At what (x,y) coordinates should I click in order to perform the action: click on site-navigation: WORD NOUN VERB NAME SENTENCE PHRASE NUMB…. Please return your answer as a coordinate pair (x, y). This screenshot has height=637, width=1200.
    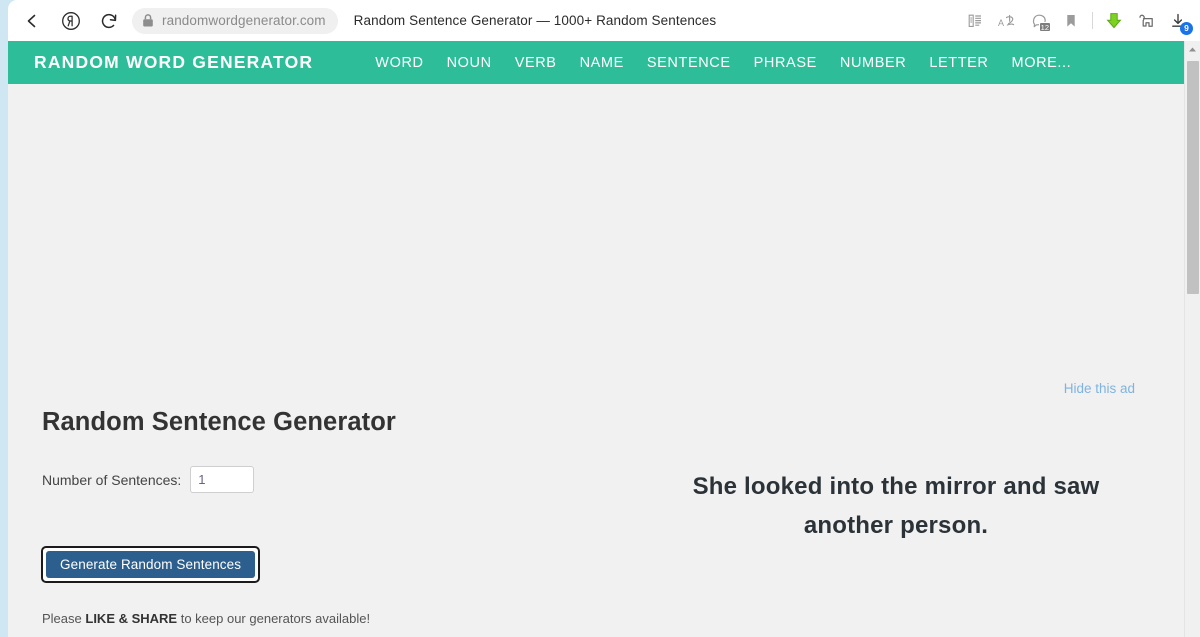
    Looking at the image, I should click on (723, 63).